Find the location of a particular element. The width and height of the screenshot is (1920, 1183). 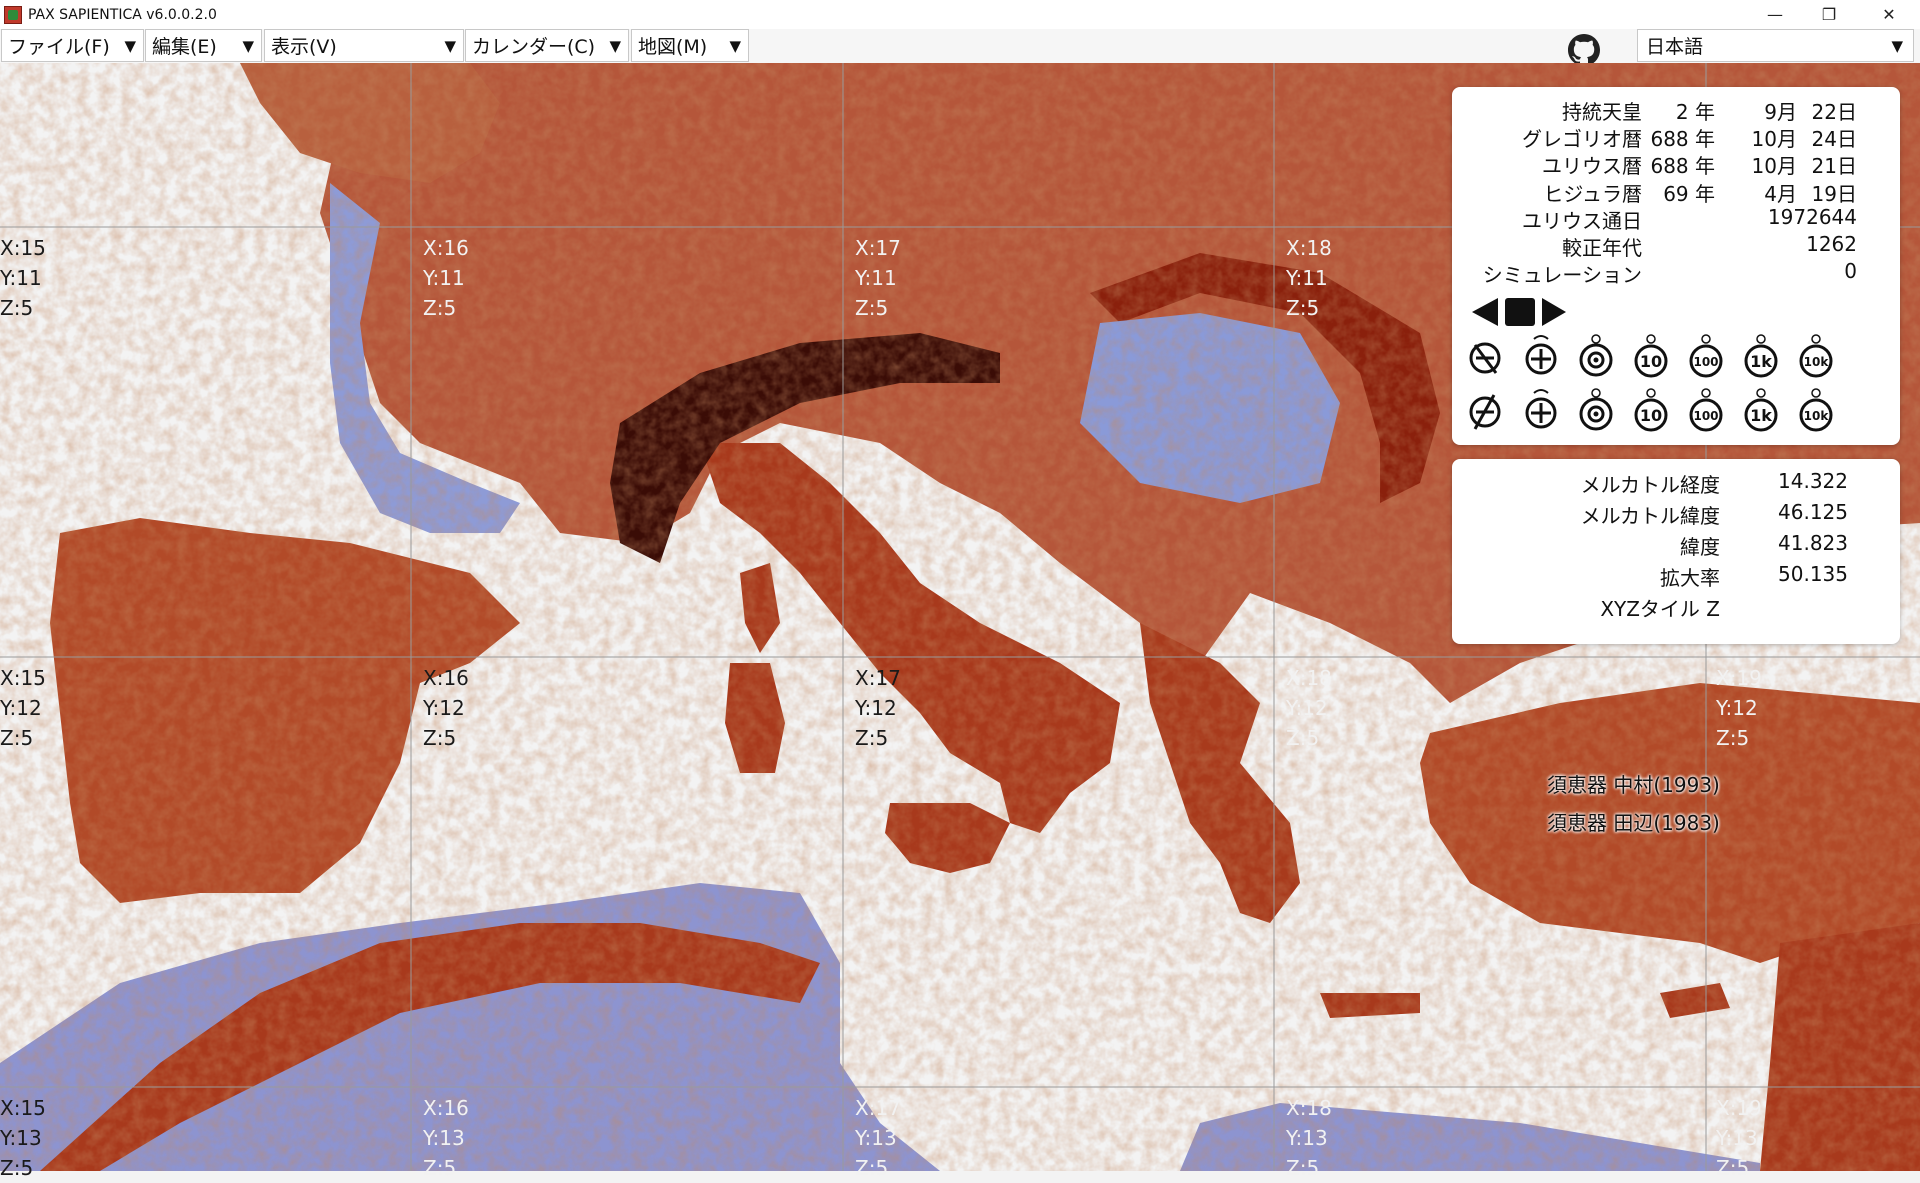

calendar-row-simulation: シミュレーション 0 is located at coordinates (1669, 273).